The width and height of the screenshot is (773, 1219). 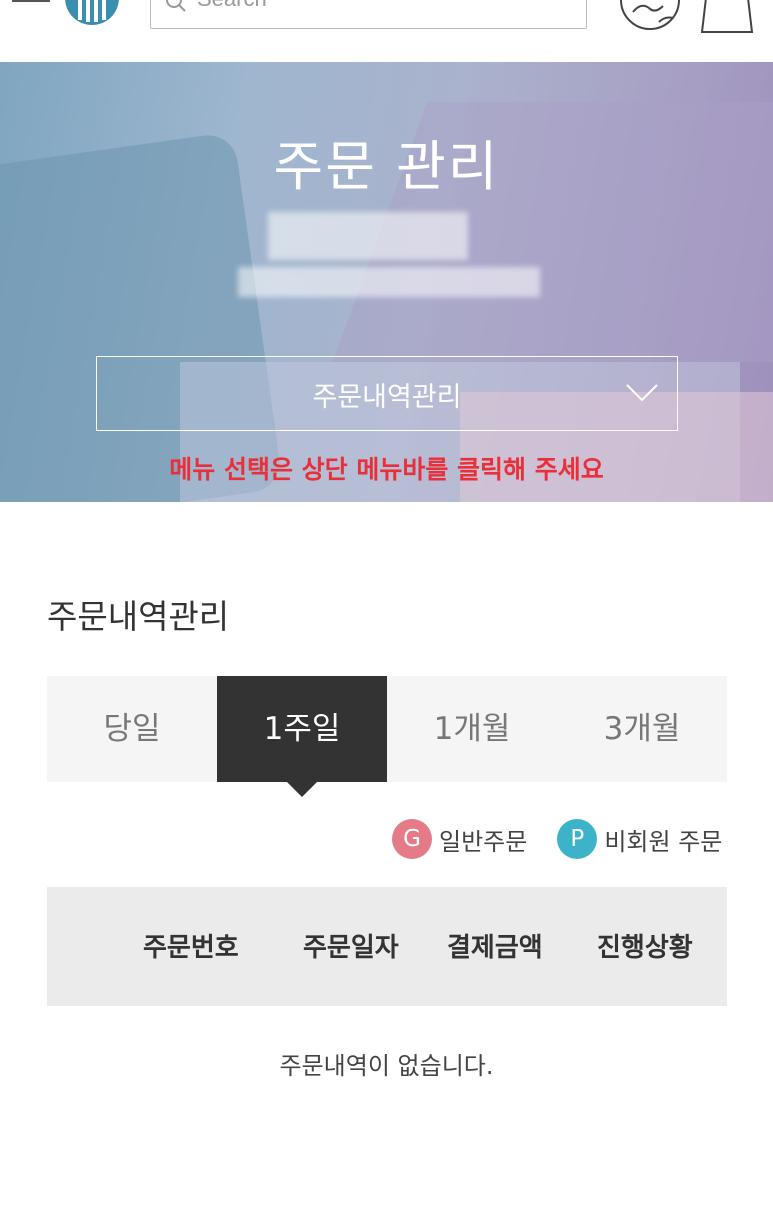 I want to click on dropdown-selected-label: 주문내역관리, so click(x=387, y=397).